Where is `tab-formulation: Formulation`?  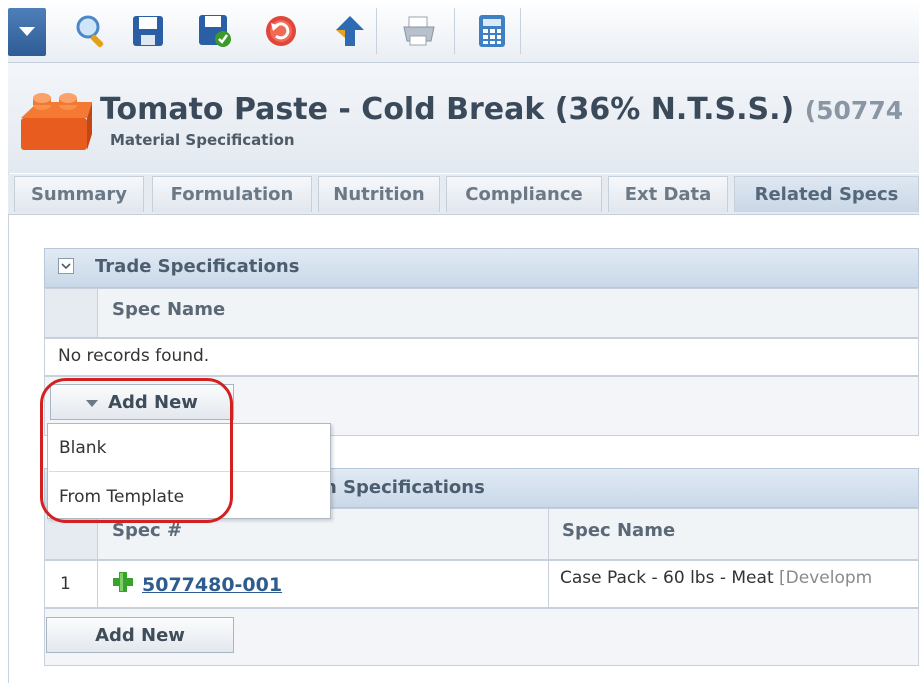 tab-formulation: Formulation is located at coordinates (232, 194).